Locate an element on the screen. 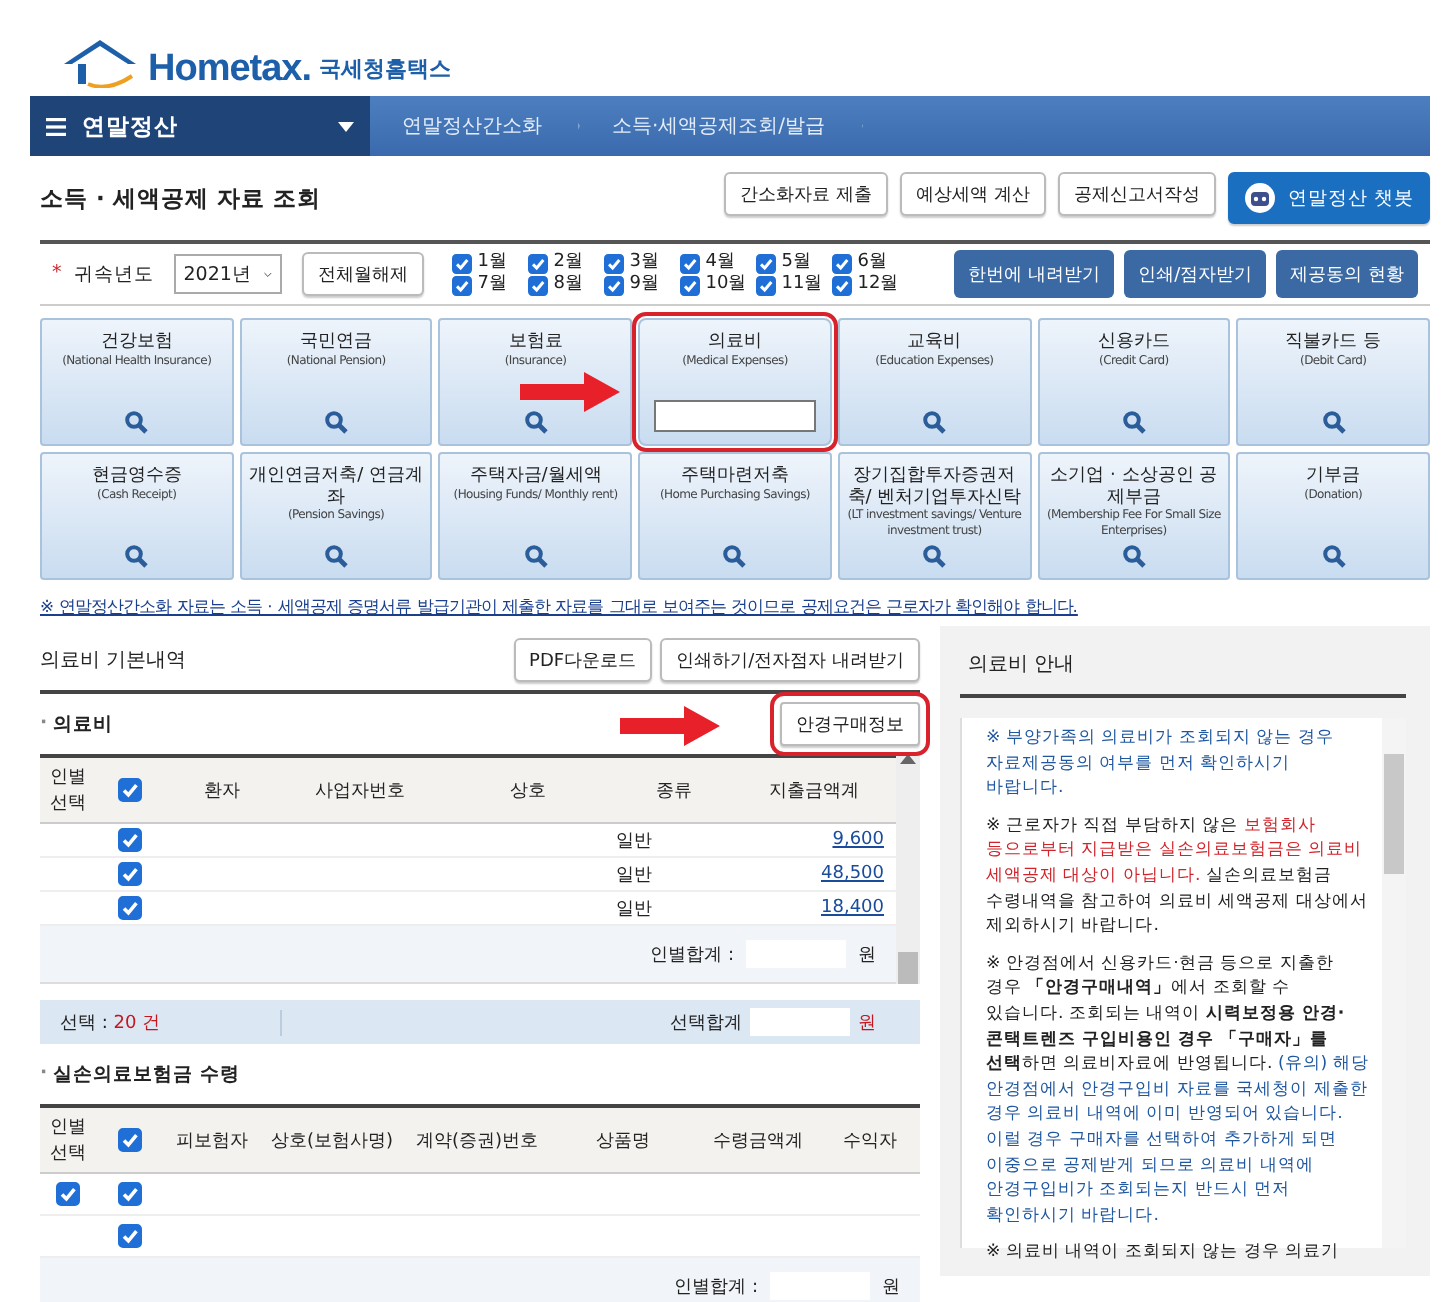  site-name: 국세청홈택스 is located at coordinates (385, 69).